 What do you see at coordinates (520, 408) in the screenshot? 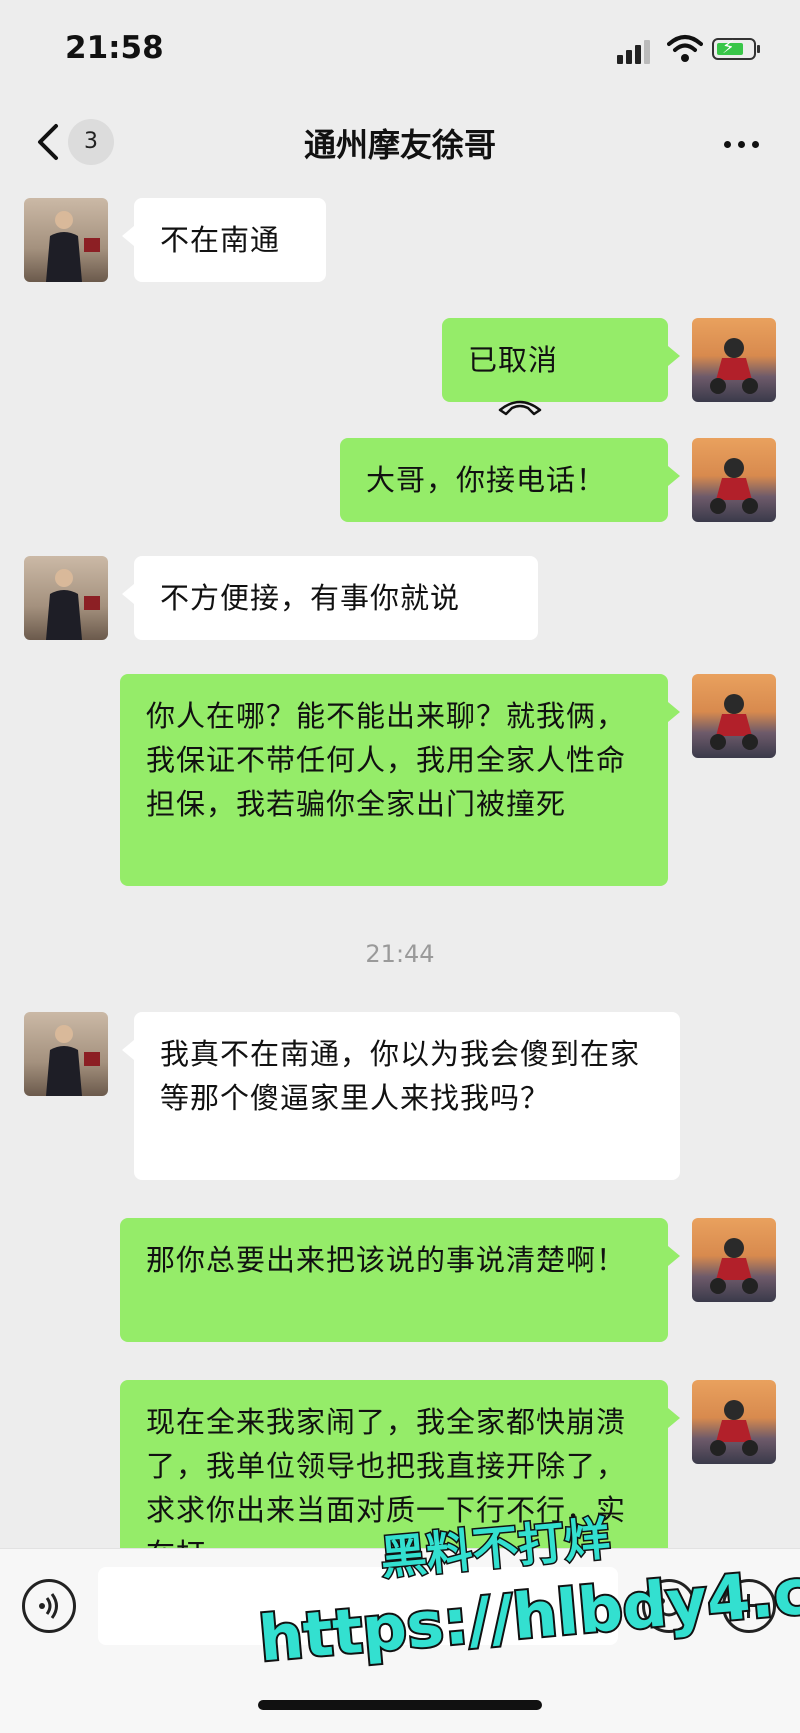
I see `hangup-phone-icon` at bounding box center [520, 408].